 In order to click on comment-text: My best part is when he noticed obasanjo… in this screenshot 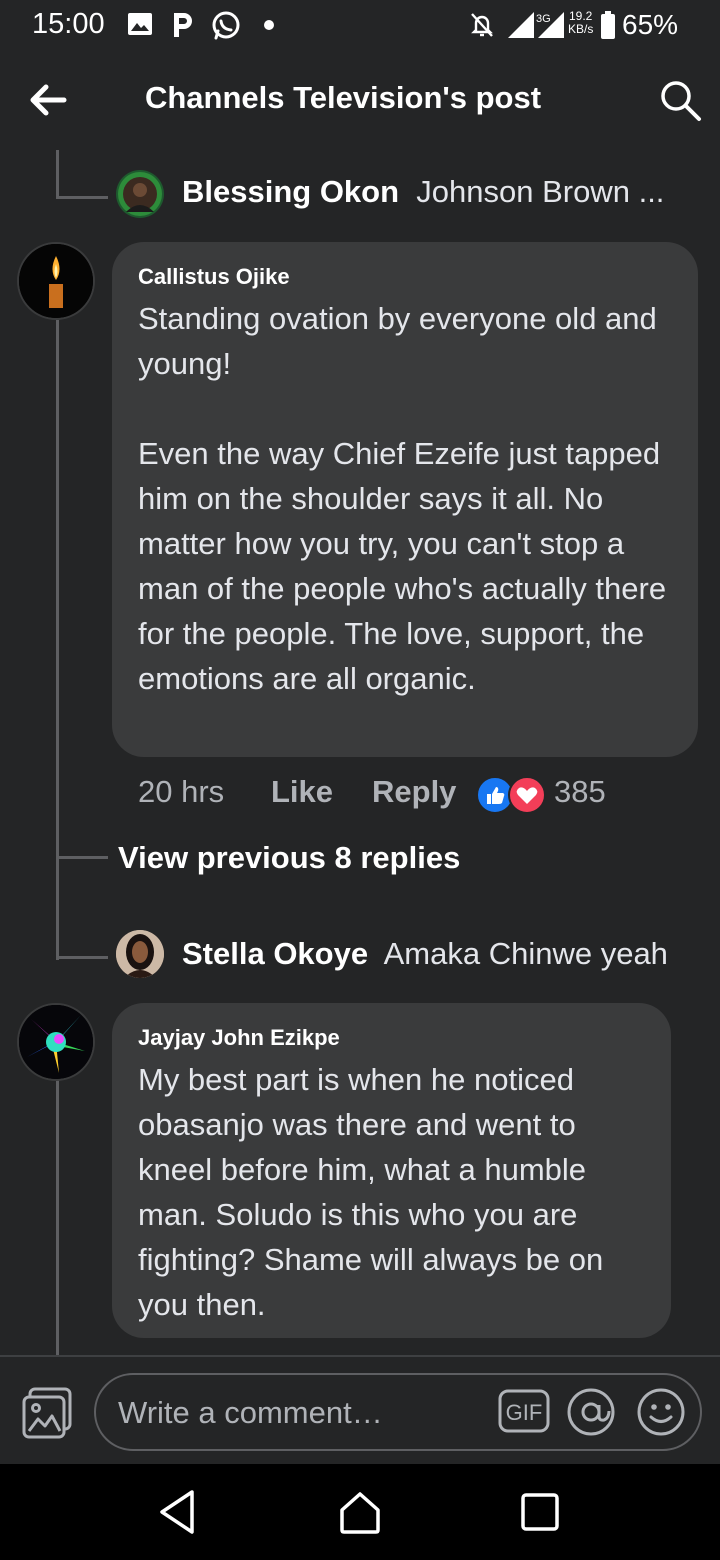, I will do `click(375, 1192)`.